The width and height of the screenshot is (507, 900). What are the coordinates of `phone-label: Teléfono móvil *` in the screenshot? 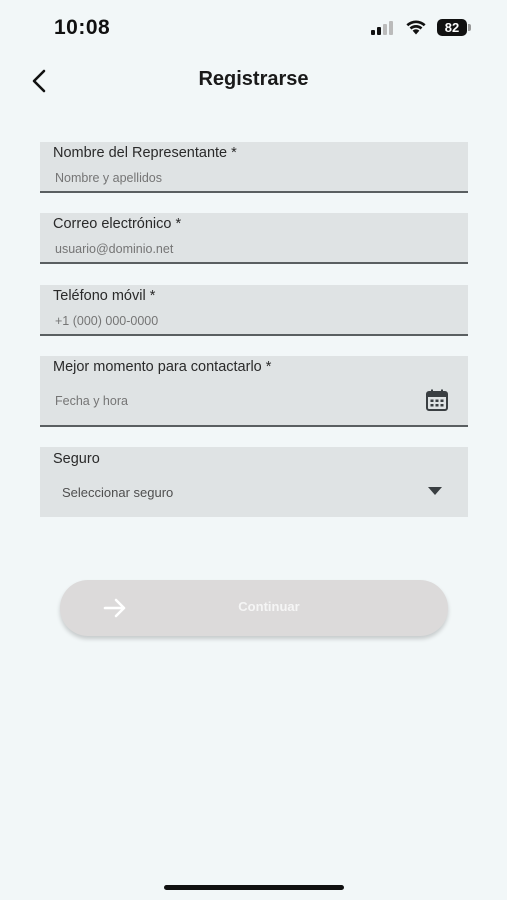 It's located at (104, 296).